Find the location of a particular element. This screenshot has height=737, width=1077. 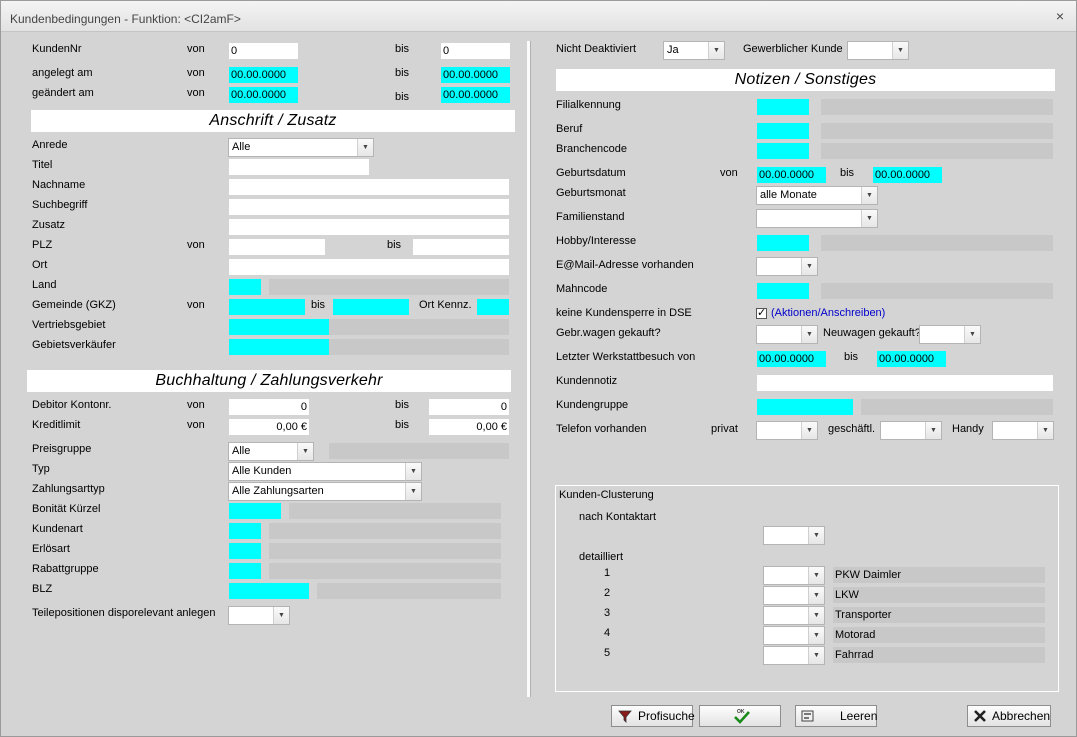

kundensperre-checkbox: ✓ is located at coordinates (761, 313).